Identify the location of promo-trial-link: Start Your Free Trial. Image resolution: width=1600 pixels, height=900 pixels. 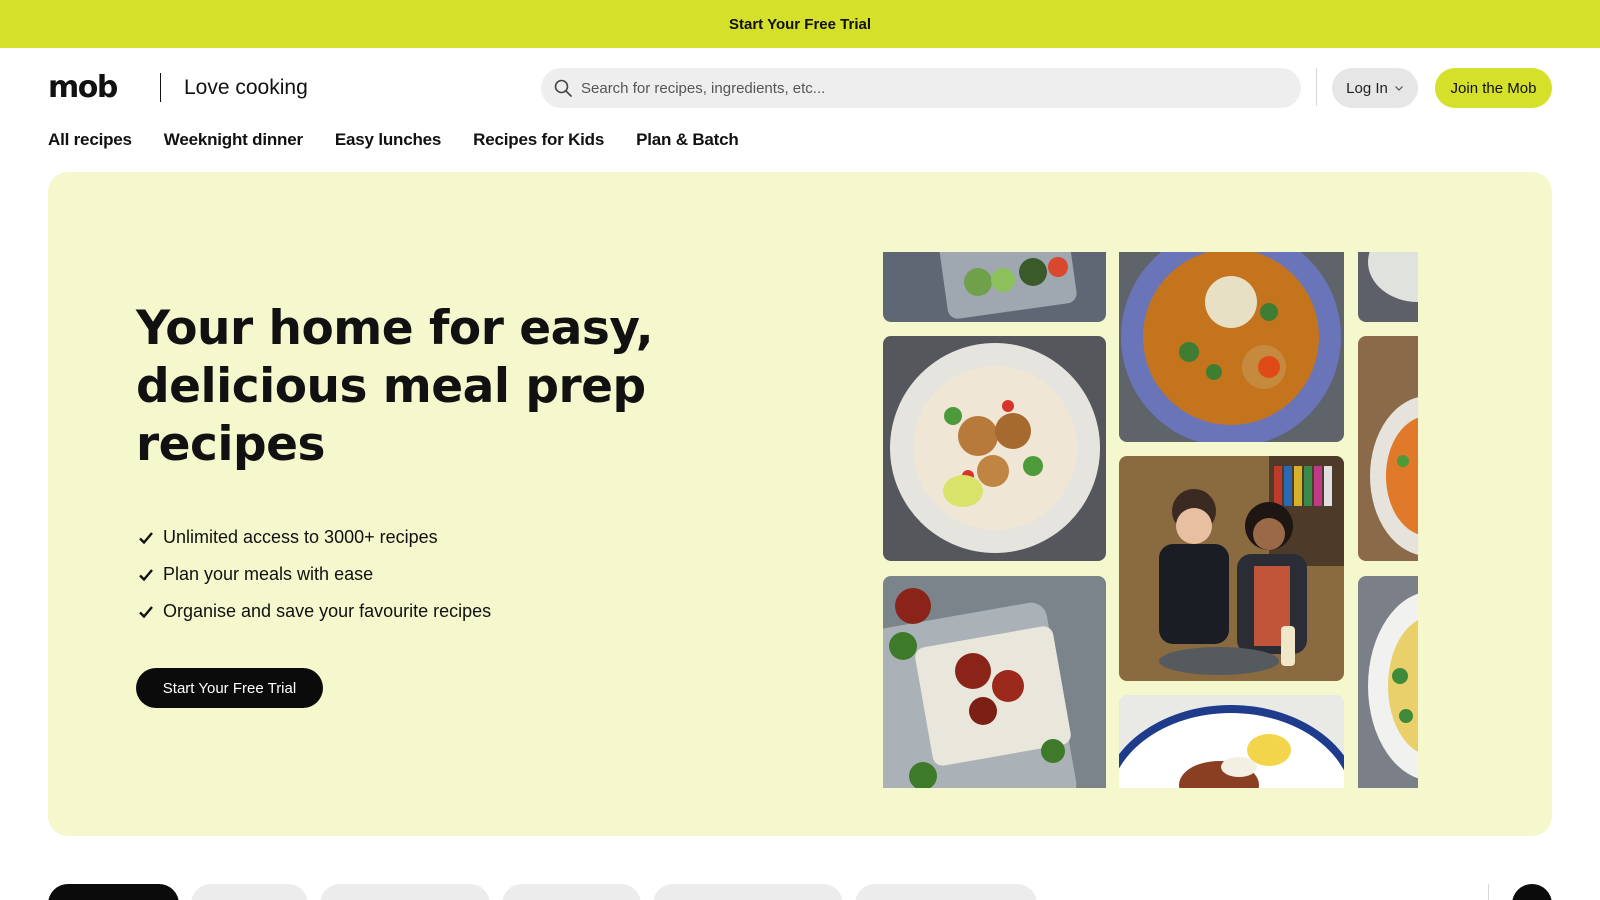
(800, 24).